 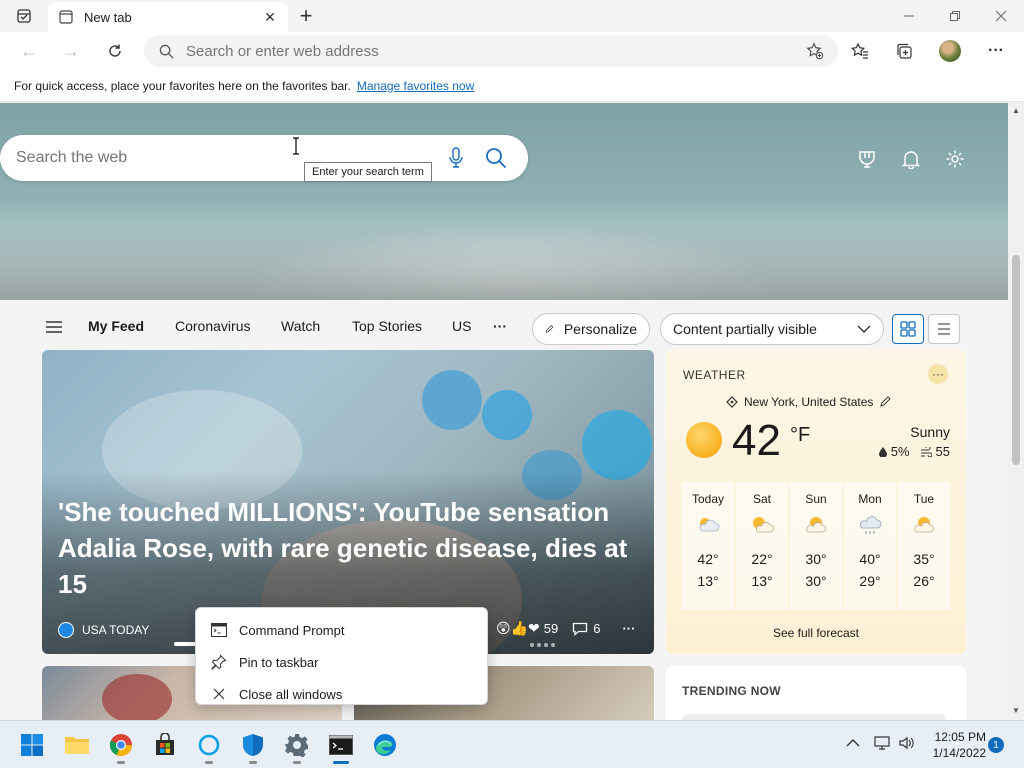 I want to click on weather-location-name: New York, United States, so click(x=809, y=402).